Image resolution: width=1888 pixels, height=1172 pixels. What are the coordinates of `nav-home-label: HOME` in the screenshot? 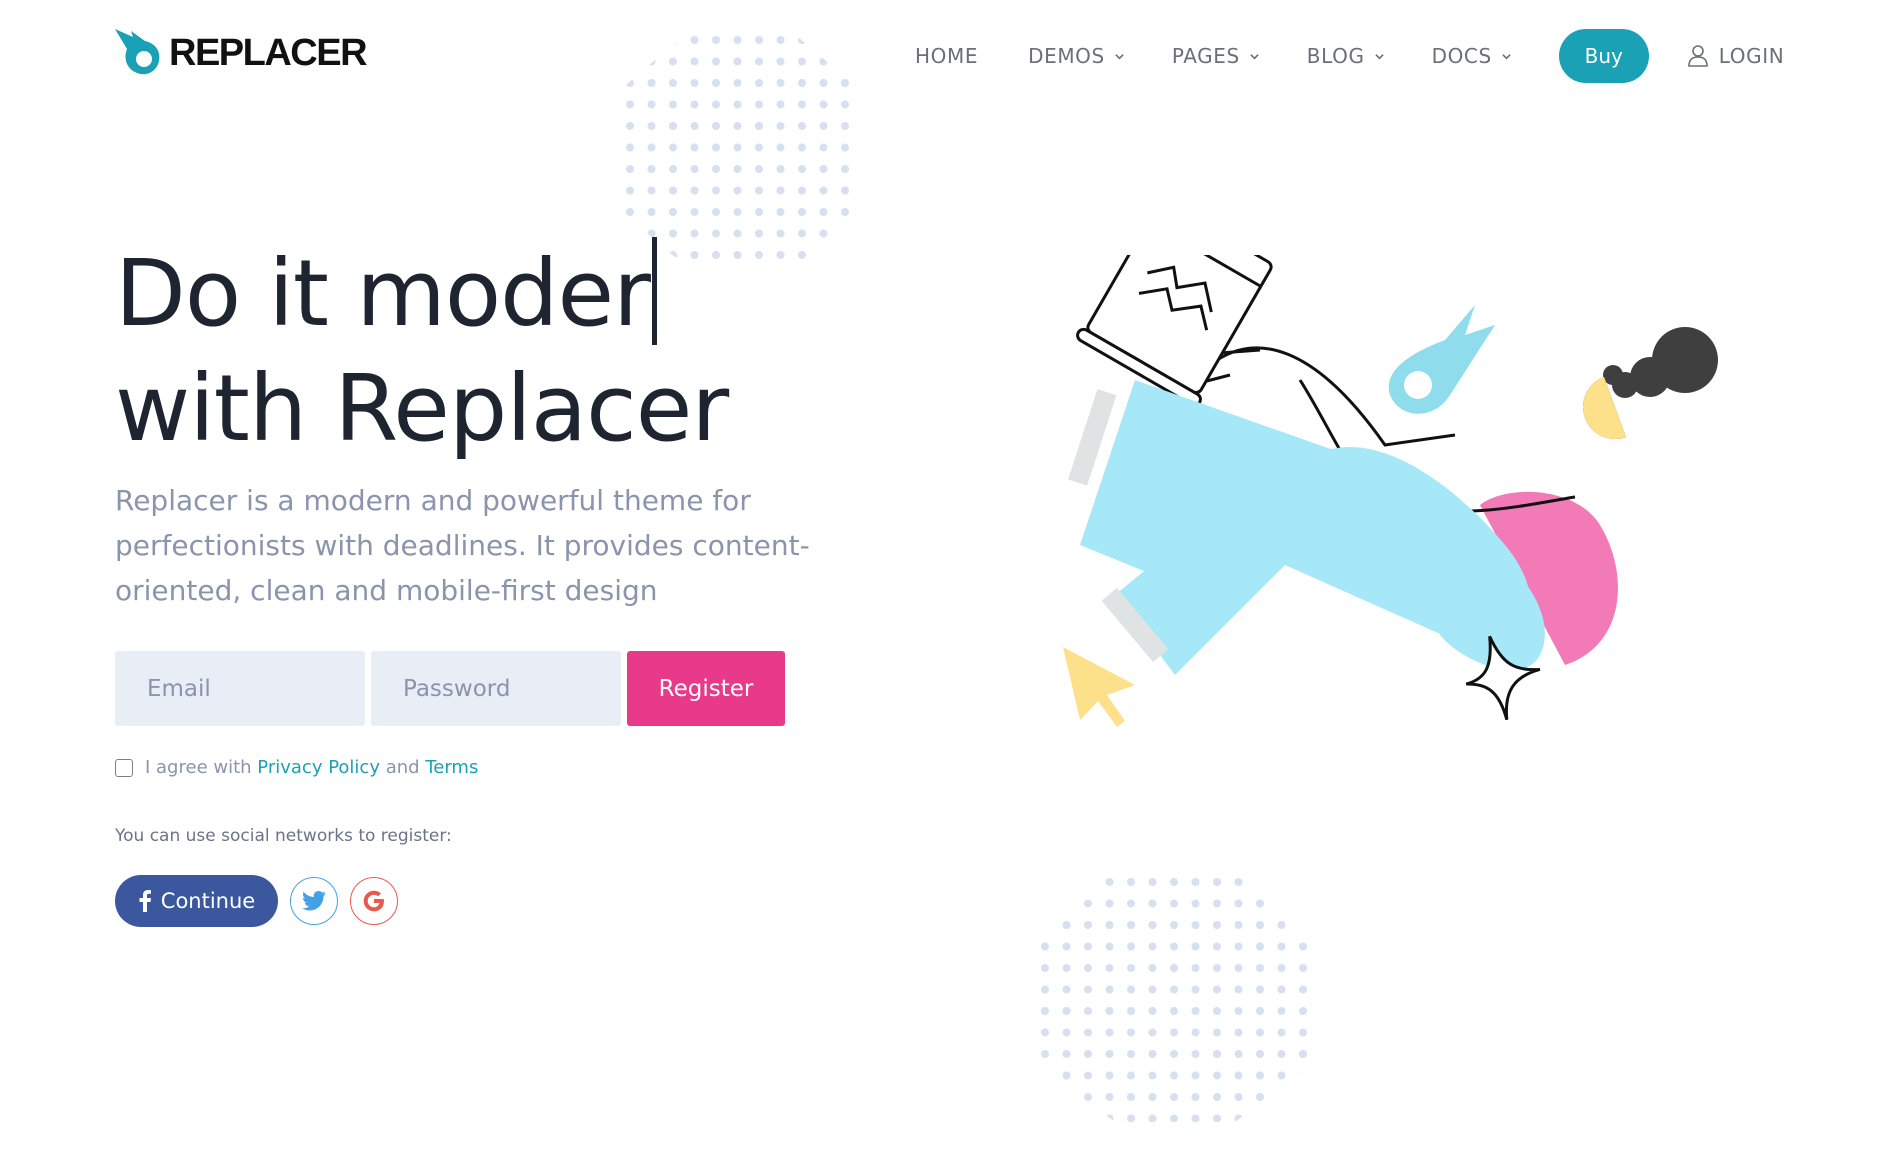 It's located at (947, 56).